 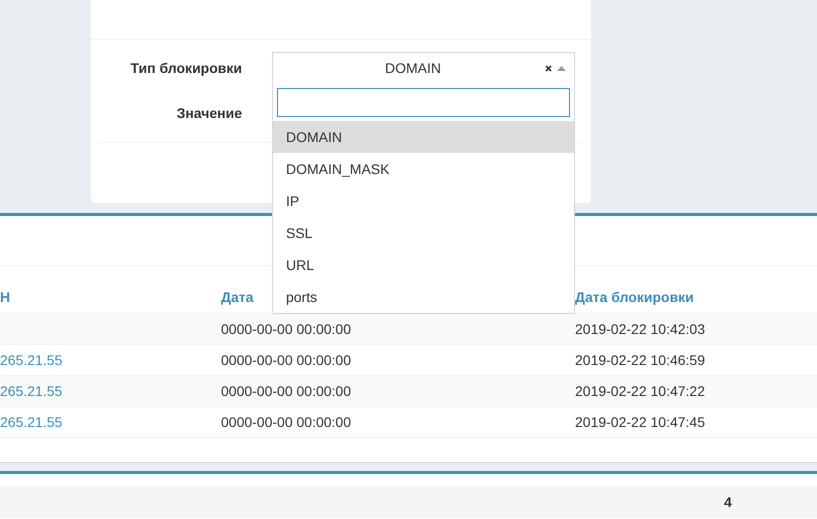 I want to click on dropdown-option: DOMAIN, so click(x=423, y=137).